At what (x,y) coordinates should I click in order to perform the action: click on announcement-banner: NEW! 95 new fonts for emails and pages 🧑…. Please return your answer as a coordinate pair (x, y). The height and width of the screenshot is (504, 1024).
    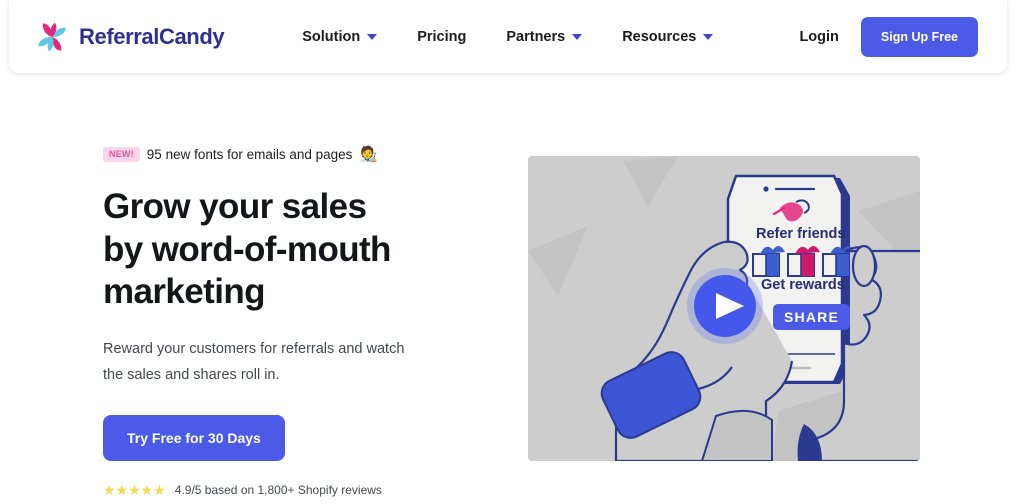
    Looking at the image, I should click on (278, 154).